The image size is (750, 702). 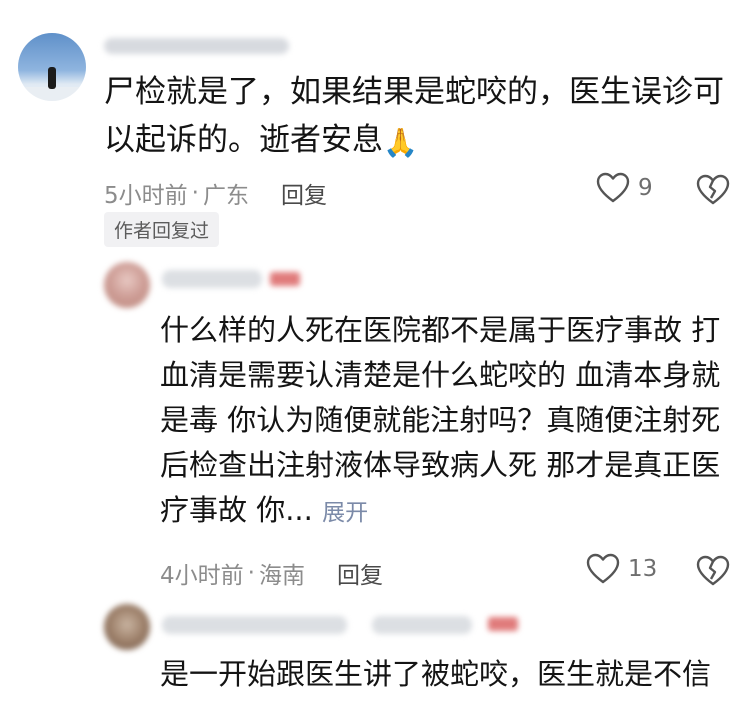 I want to click on like-count: 9, so click(x=645, y=188).